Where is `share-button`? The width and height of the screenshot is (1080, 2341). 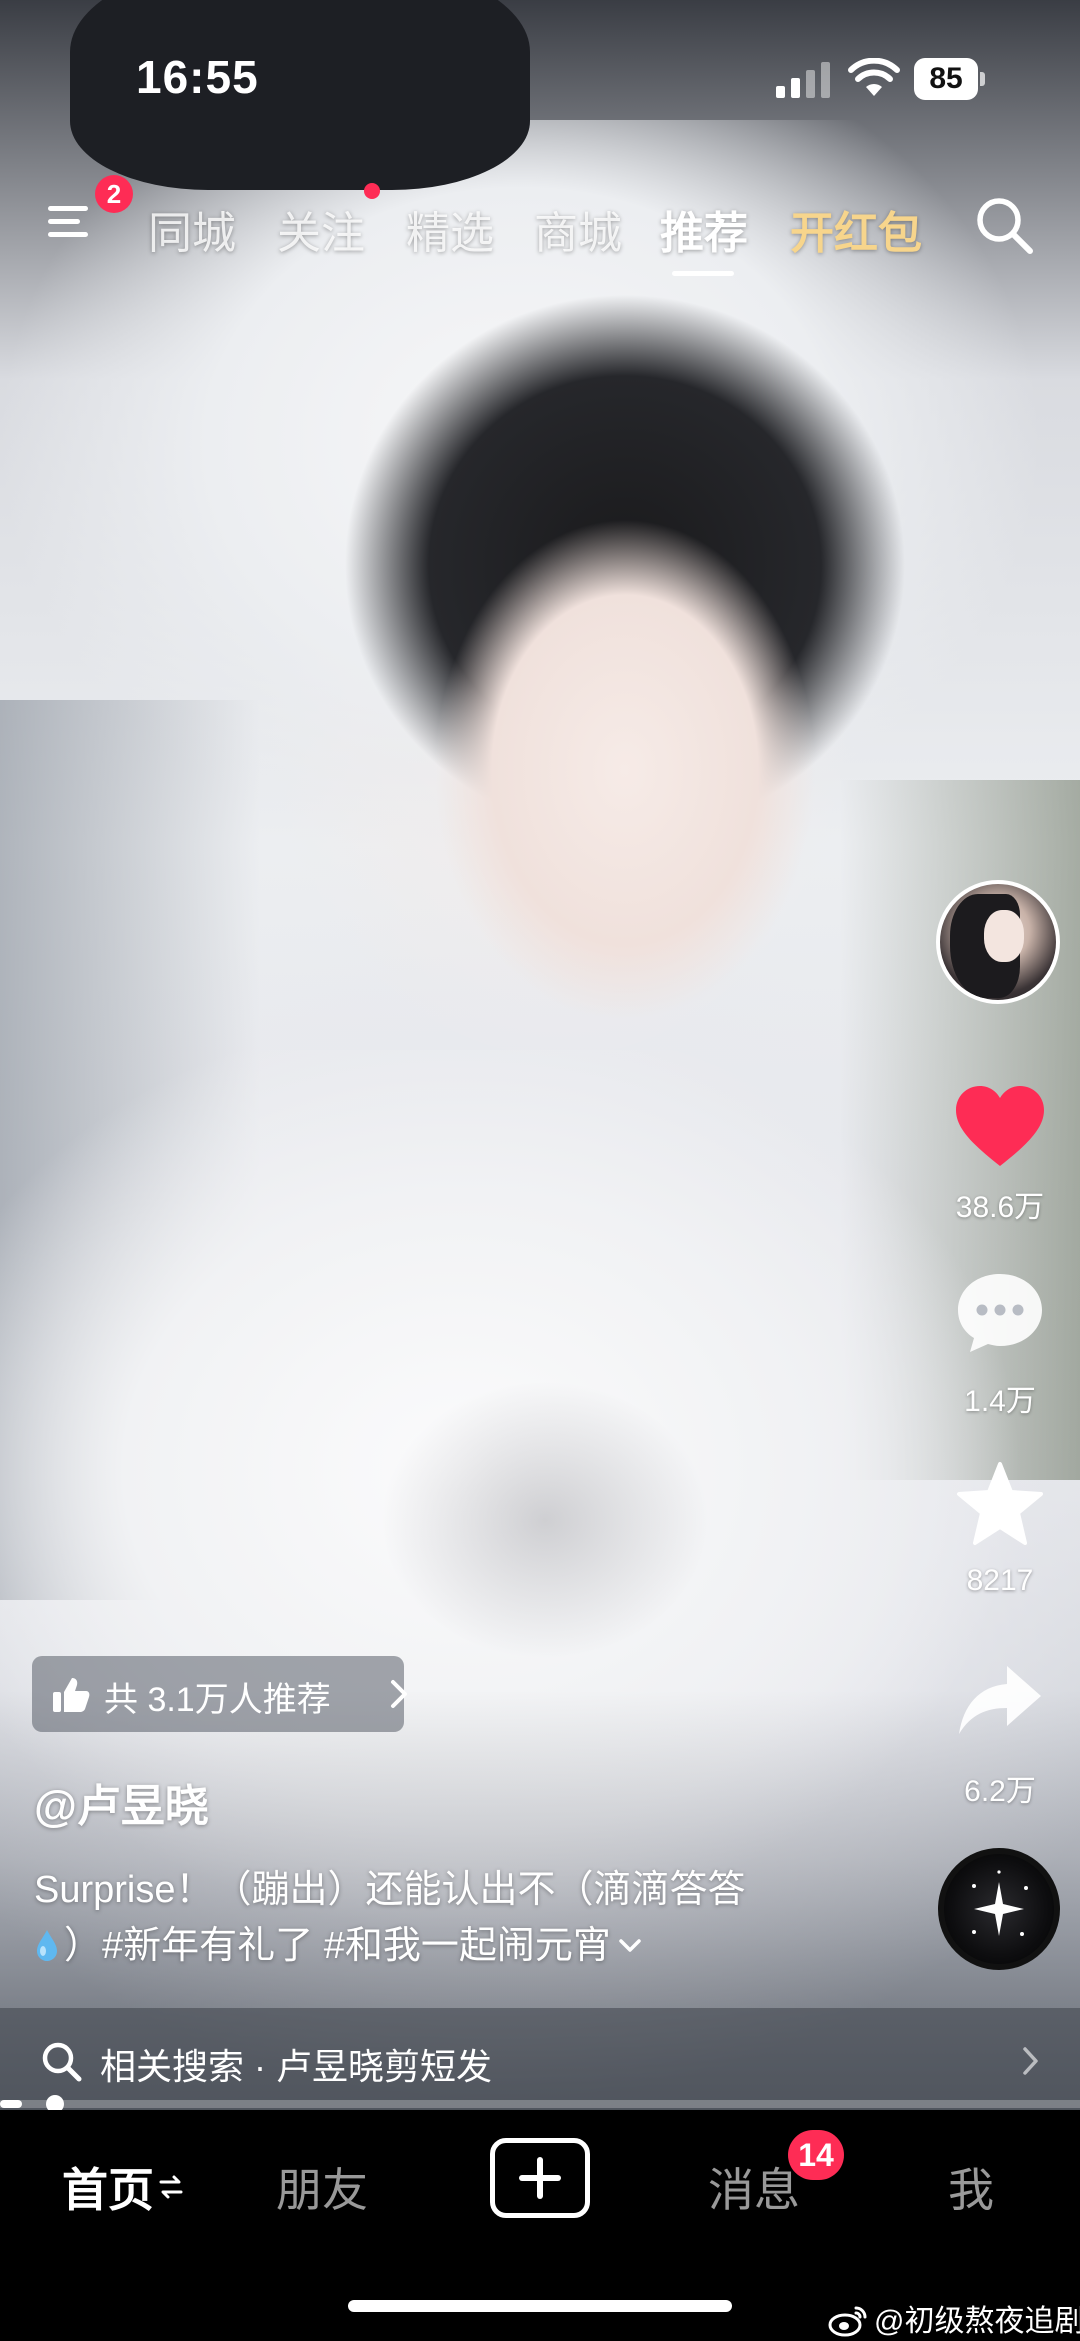 share-button is located at coordinates (1000, 1705).